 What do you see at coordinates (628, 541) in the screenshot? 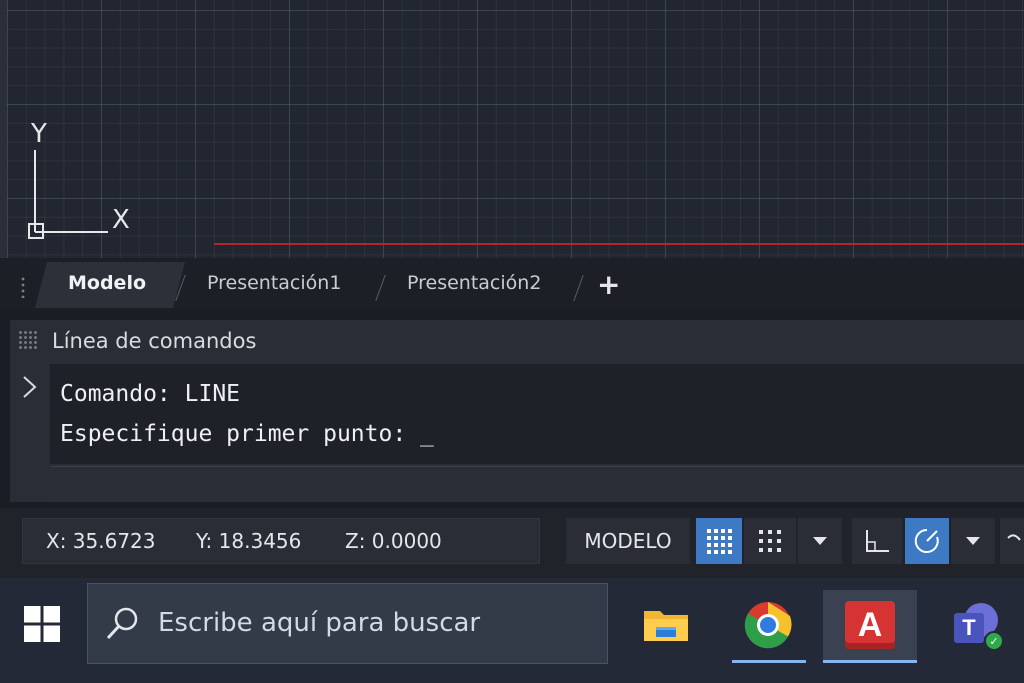
I see `model-space-button: MODELO` at bounding box center [628, 541].